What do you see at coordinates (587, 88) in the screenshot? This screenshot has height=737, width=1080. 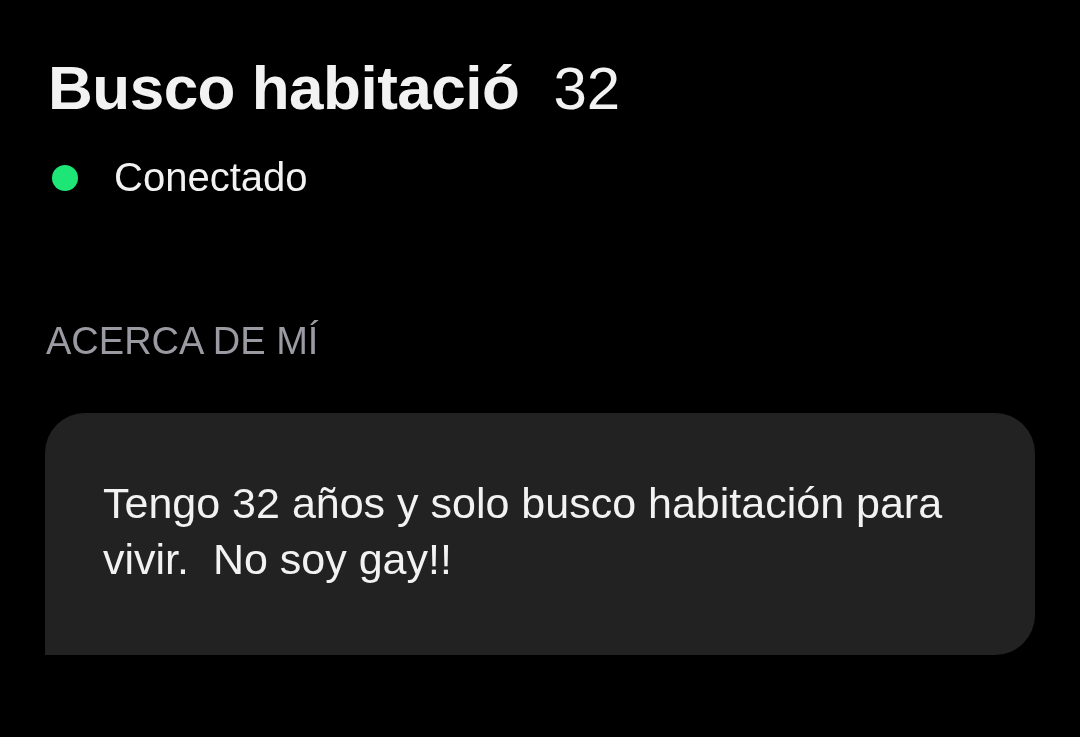 I see `profile-age: 32` at bounding box center [587, 88].